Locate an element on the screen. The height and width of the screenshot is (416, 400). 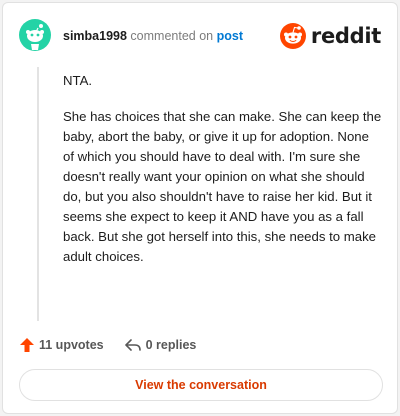
username: simba1998 is located at coordinates (95, 36).